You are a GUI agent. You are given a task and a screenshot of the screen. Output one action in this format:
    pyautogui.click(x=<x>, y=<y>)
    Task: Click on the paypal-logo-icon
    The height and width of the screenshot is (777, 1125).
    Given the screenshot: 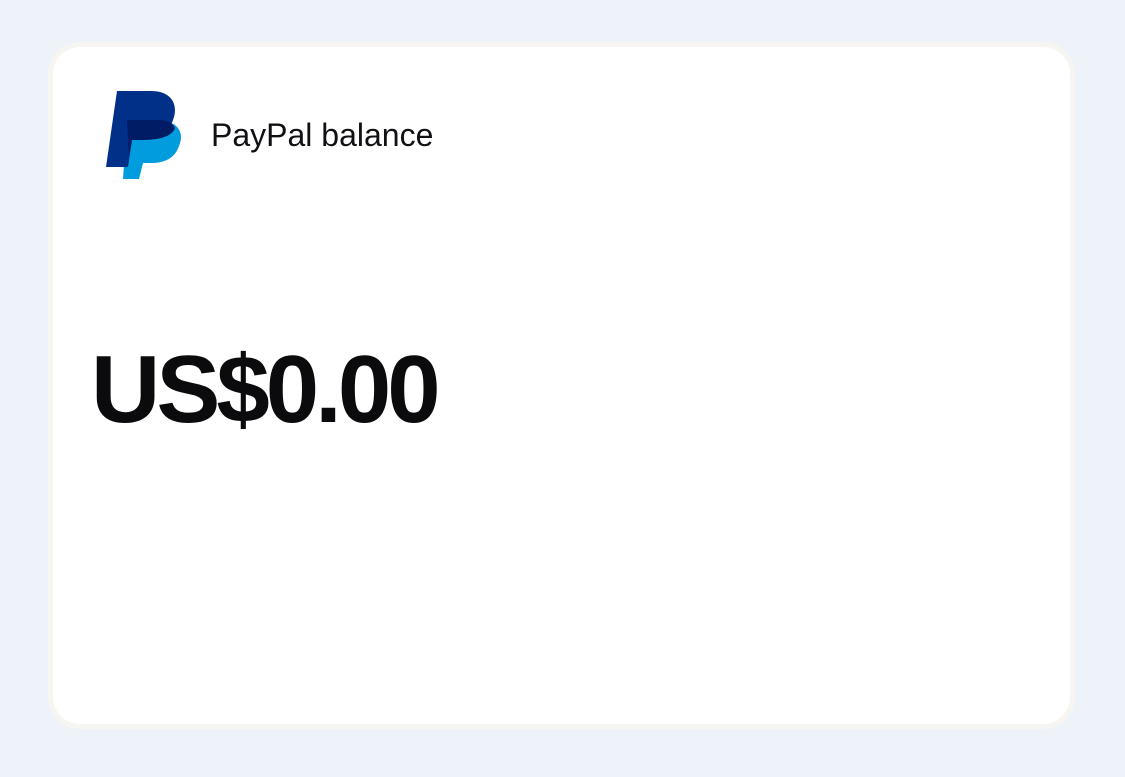 What is the action you would take?
    pyautogui.click(x=143, y=135)
    